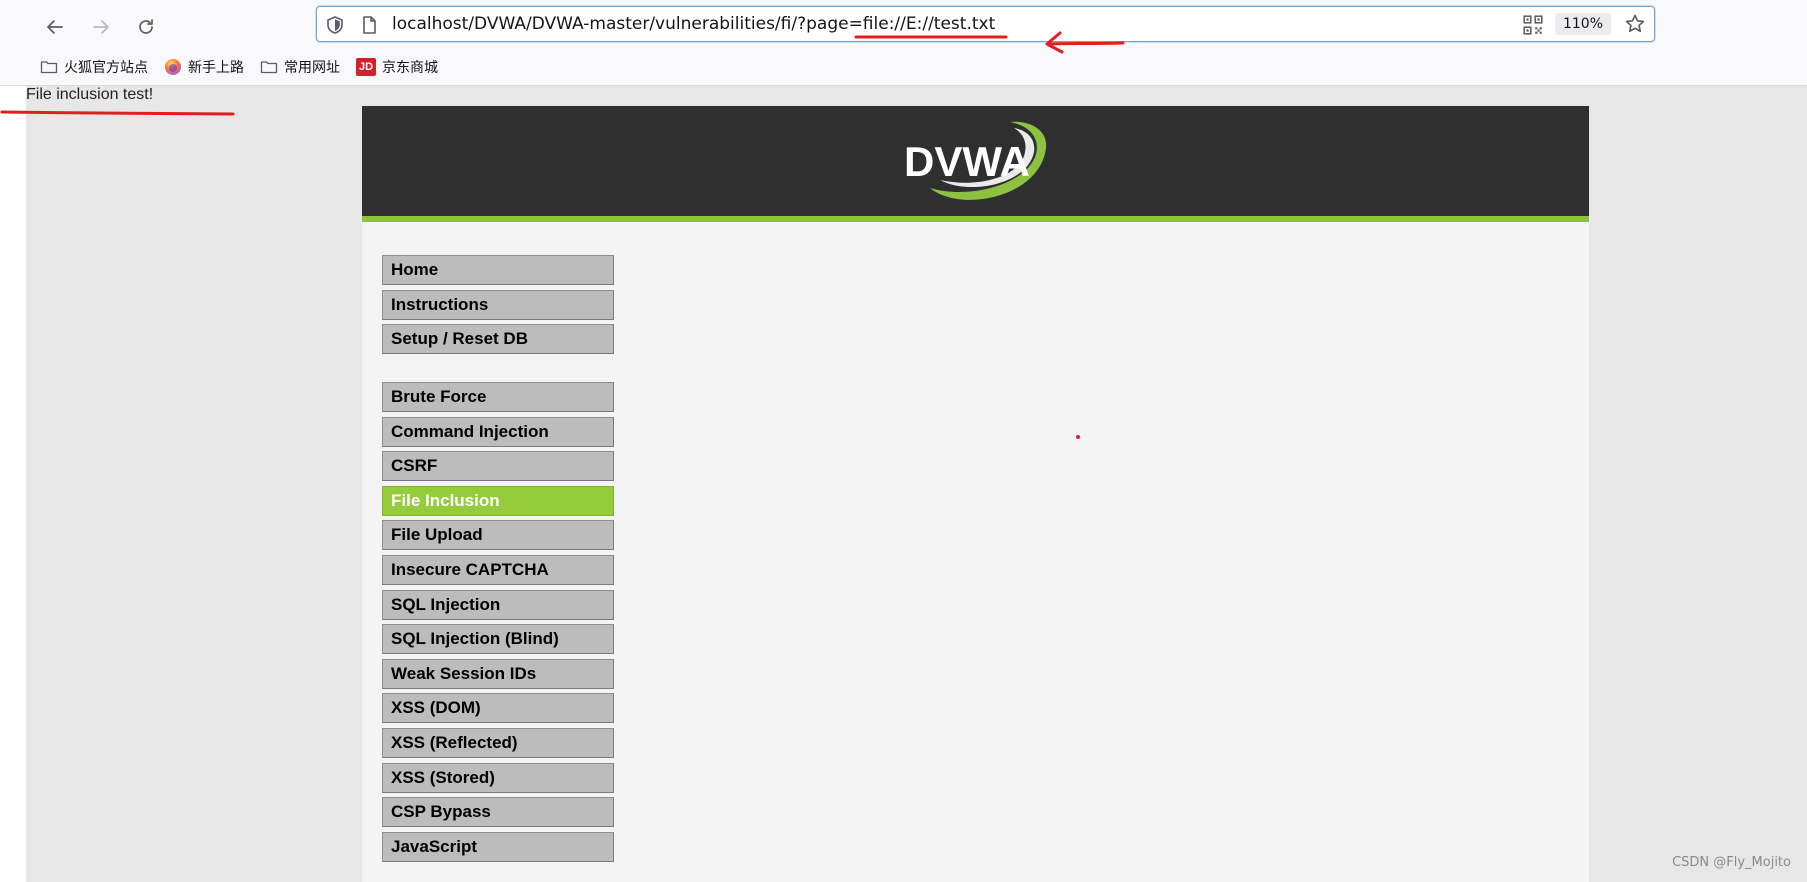  I want to click on menu-item-brute-force: Brute Force, so click(498, 397).